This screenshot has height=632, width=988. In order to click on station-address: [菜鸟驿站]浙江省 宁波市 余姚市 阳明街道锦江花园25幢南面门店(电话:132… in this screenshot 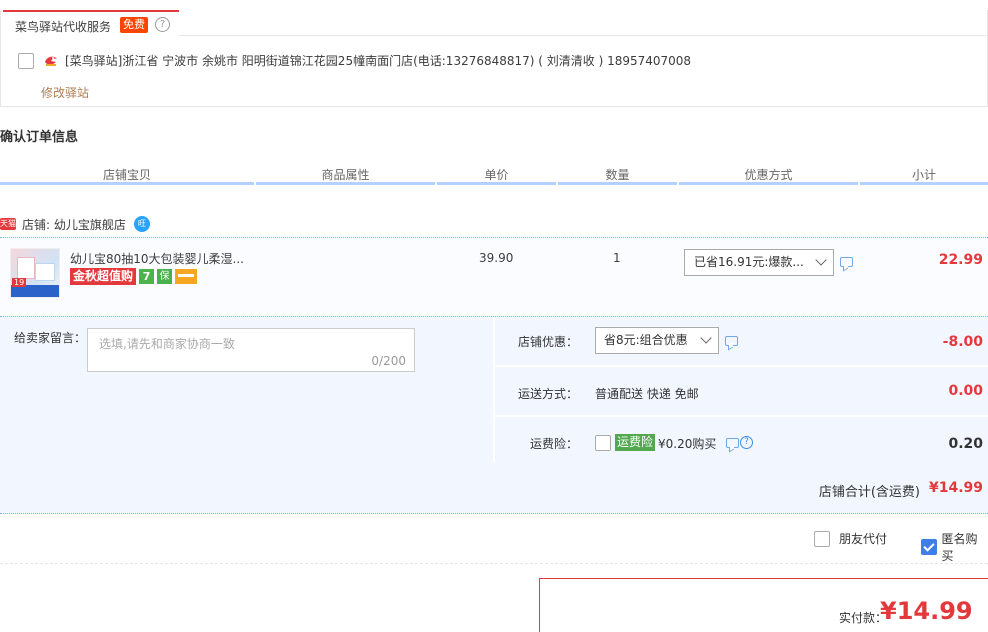, I will do `click(378, 61)`.